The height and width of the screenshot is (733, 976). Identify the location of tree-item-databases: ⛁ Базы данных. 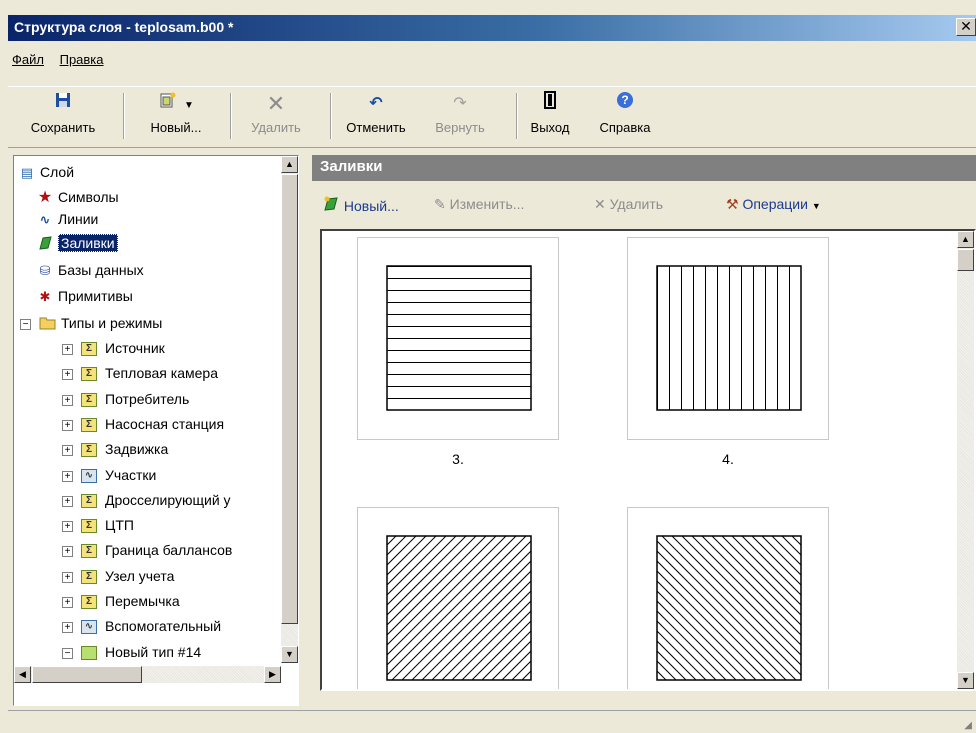
(90, 271).